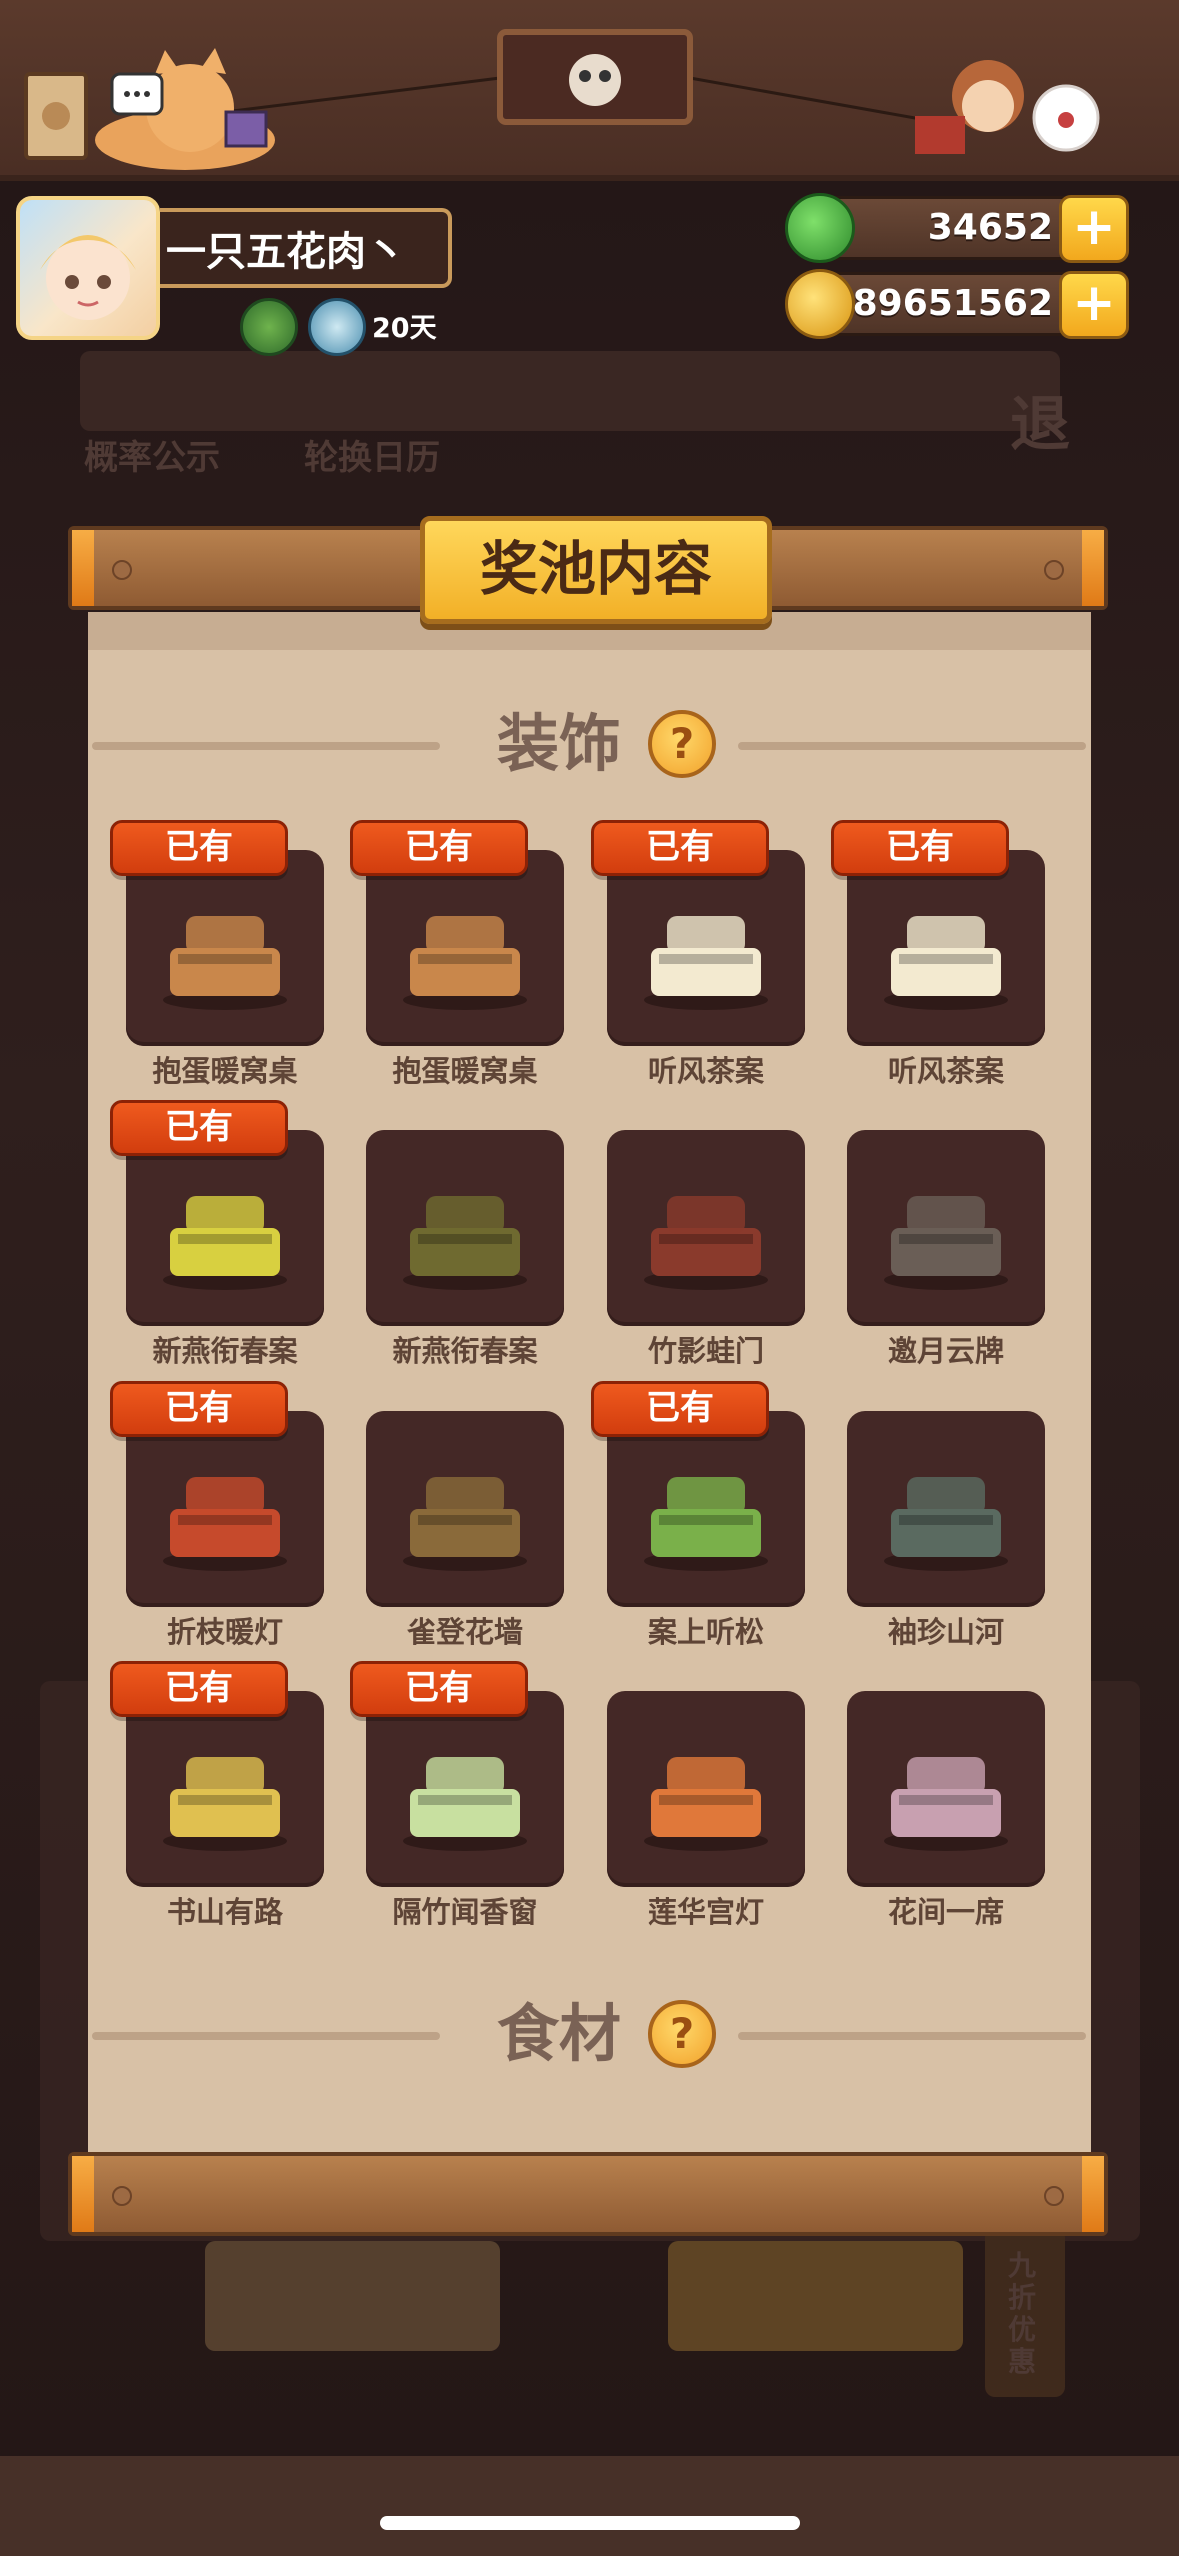 The image size is (1179, 2556). Describe the element at coordinates (464, 1632) in the screenshot. I see `item-name: 雀登花墙` at that location.